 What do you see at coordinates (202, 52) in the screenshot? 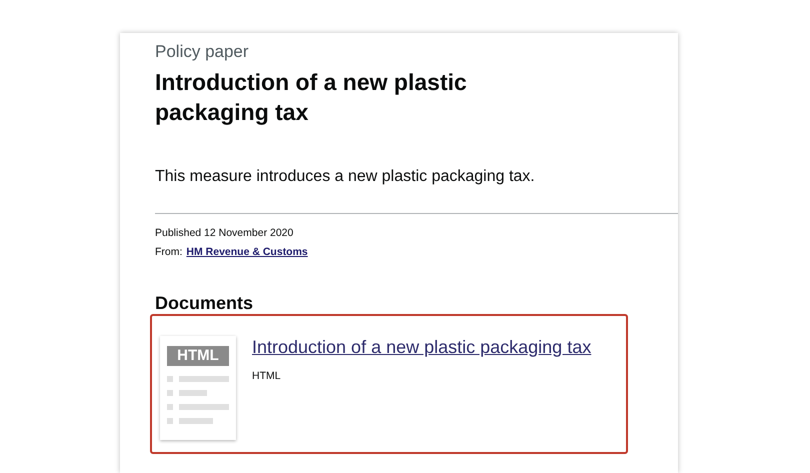
I see `document-type: Policy paper` at bounding box center [202, 52].